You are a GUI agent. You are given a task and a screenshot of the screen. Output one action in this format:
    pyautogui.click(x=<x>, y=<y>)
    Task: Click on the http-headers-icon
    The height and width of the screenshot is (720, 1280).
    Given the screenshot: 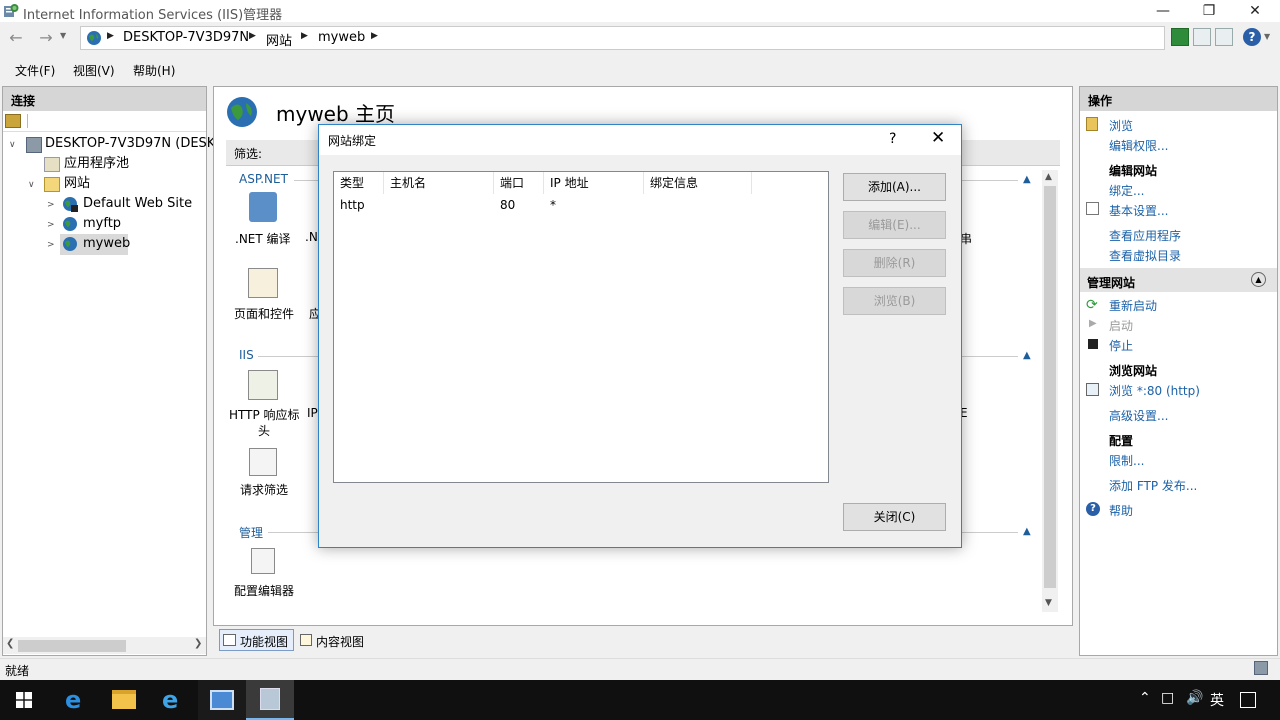 What is the action you would take?
    pyautogui.click(x=263, y=385)
    